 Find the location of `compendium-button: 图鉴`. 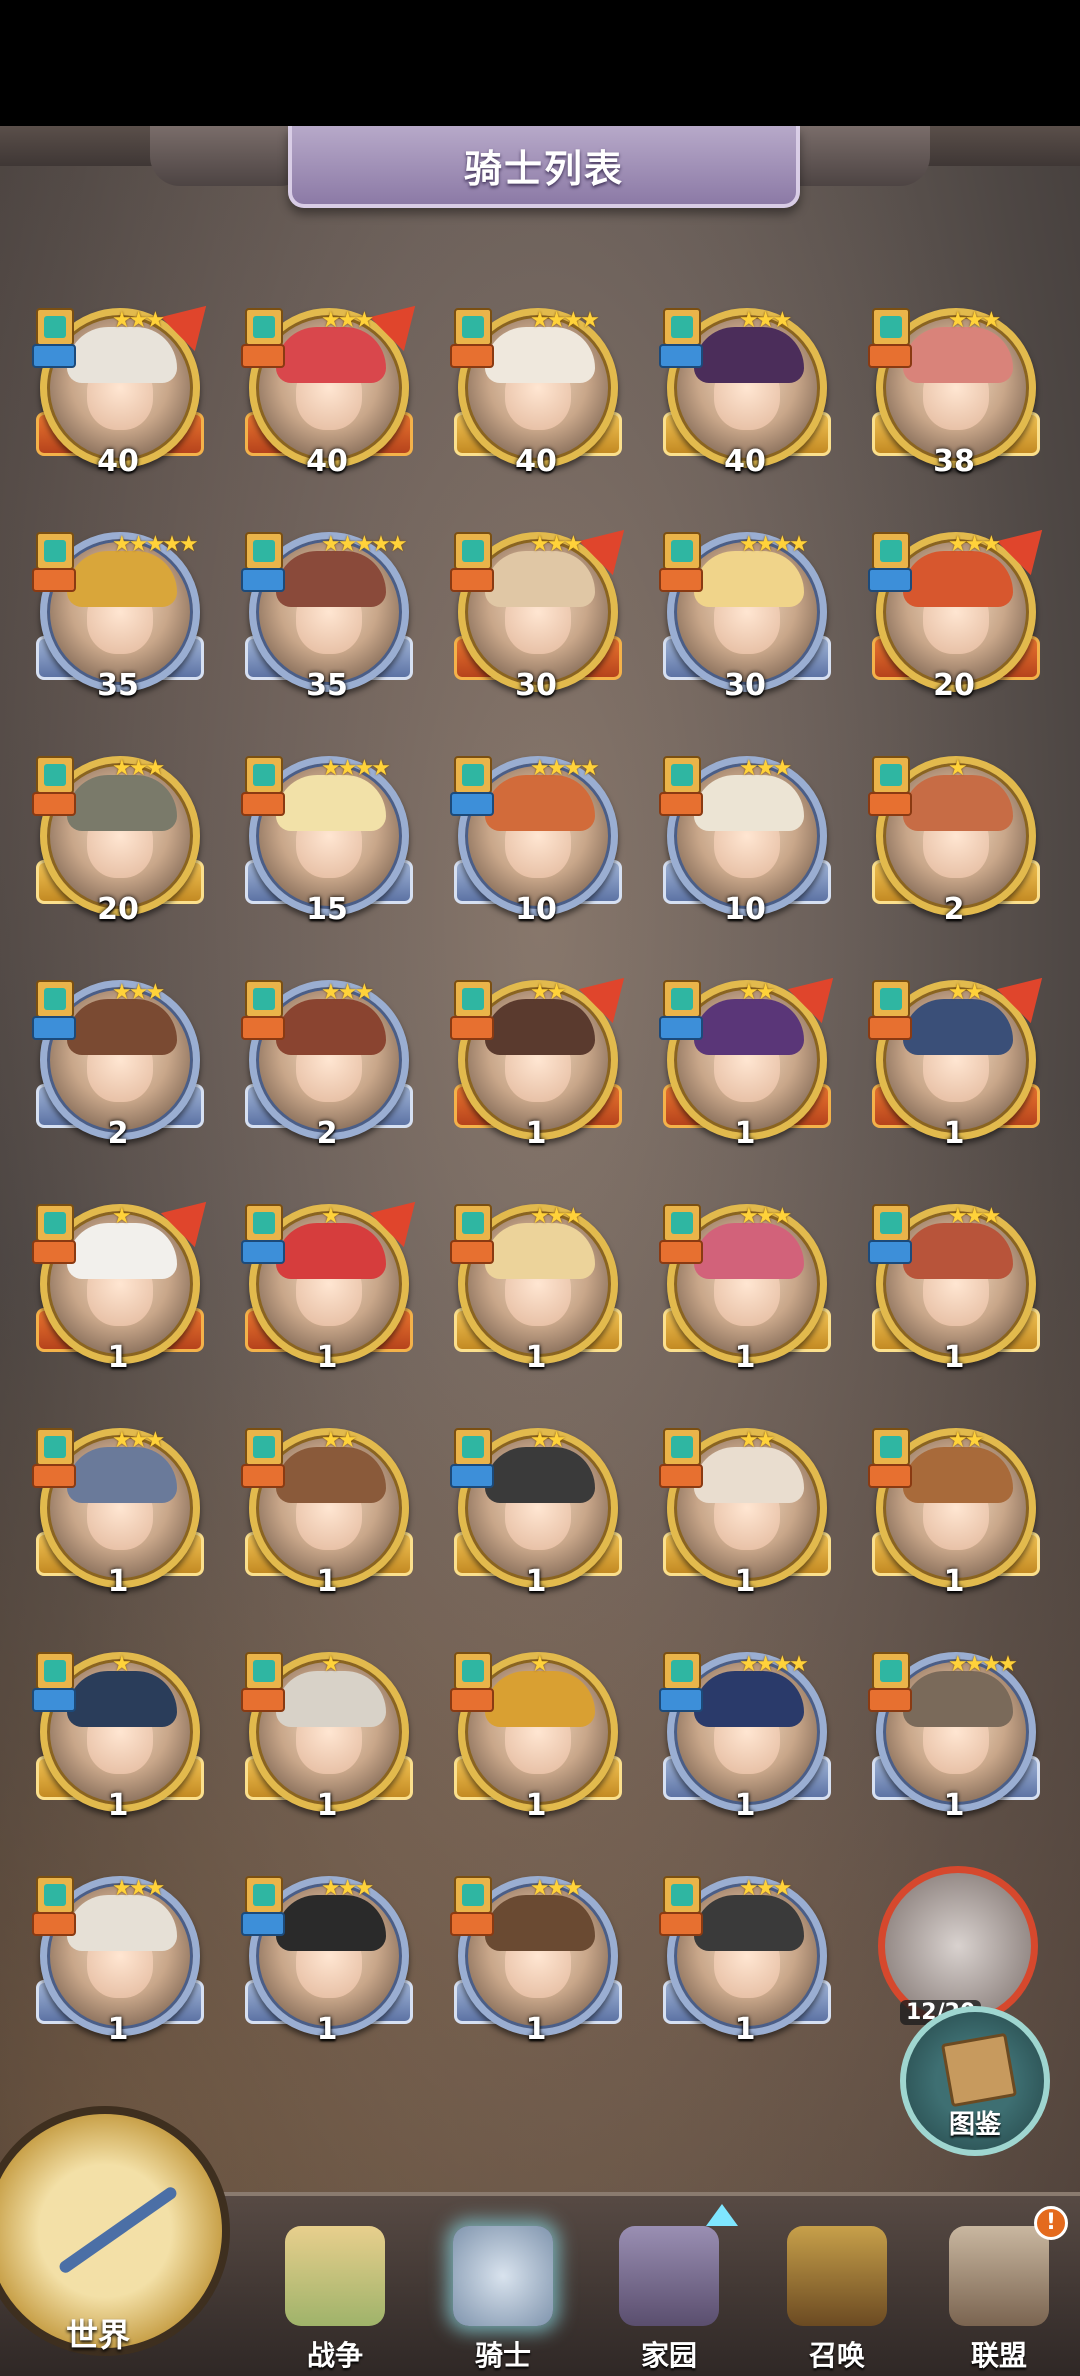

compendium-button: 图鉴 is located at coordinates (975, 2081).